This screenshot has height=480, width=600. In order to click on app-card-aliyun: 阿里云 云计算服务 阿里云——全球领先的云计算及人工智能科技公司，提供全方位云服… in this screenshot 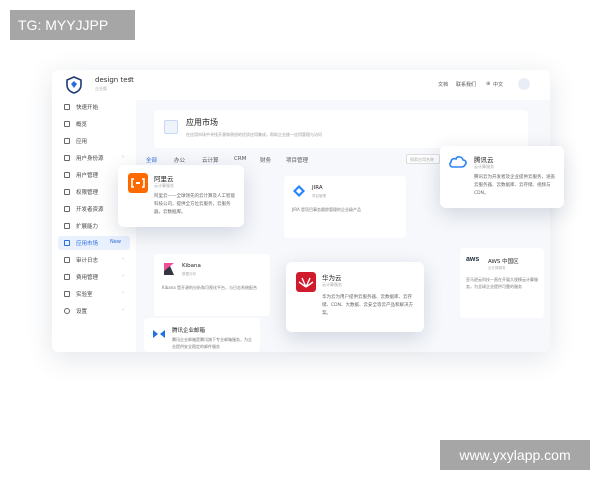, I will do `click(181, 196)`.